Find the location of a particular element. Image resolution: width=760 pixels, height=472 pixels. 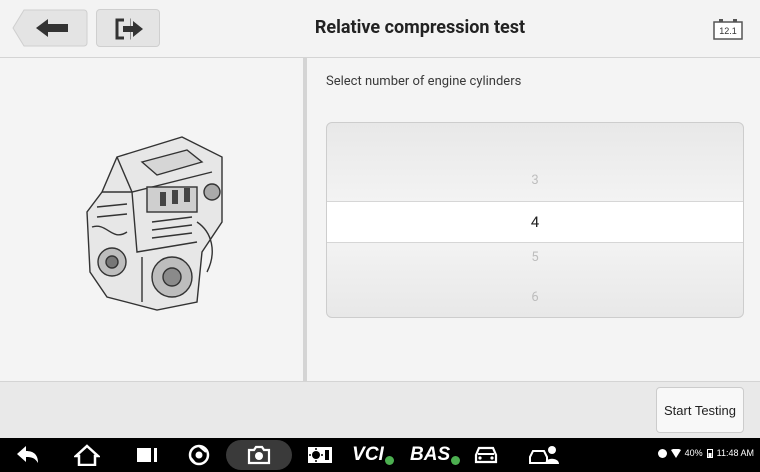

bas-icon: BAS is located at coordinates (430, 454).